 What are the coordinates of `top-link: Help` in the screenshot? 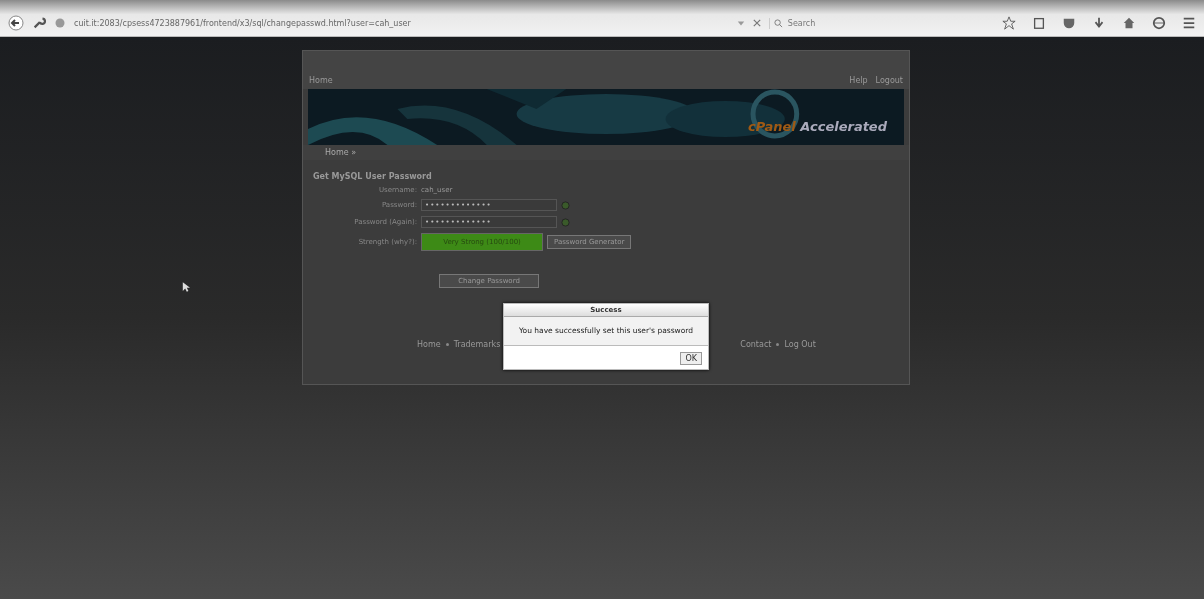 It's located at (858, 80).